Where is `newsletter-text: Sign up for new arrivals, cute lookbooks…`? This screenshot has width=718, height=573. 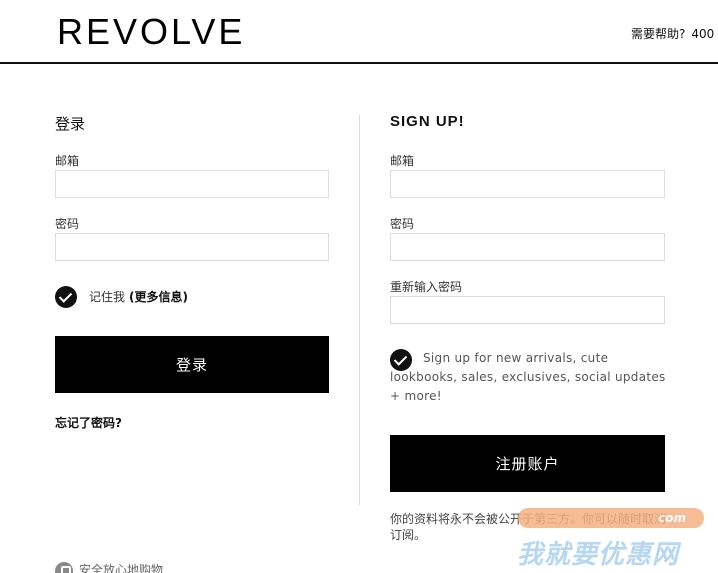 newsletter-text: Sign up for new arrivals, cute lookbooks… is located at coordinates (528, 377).